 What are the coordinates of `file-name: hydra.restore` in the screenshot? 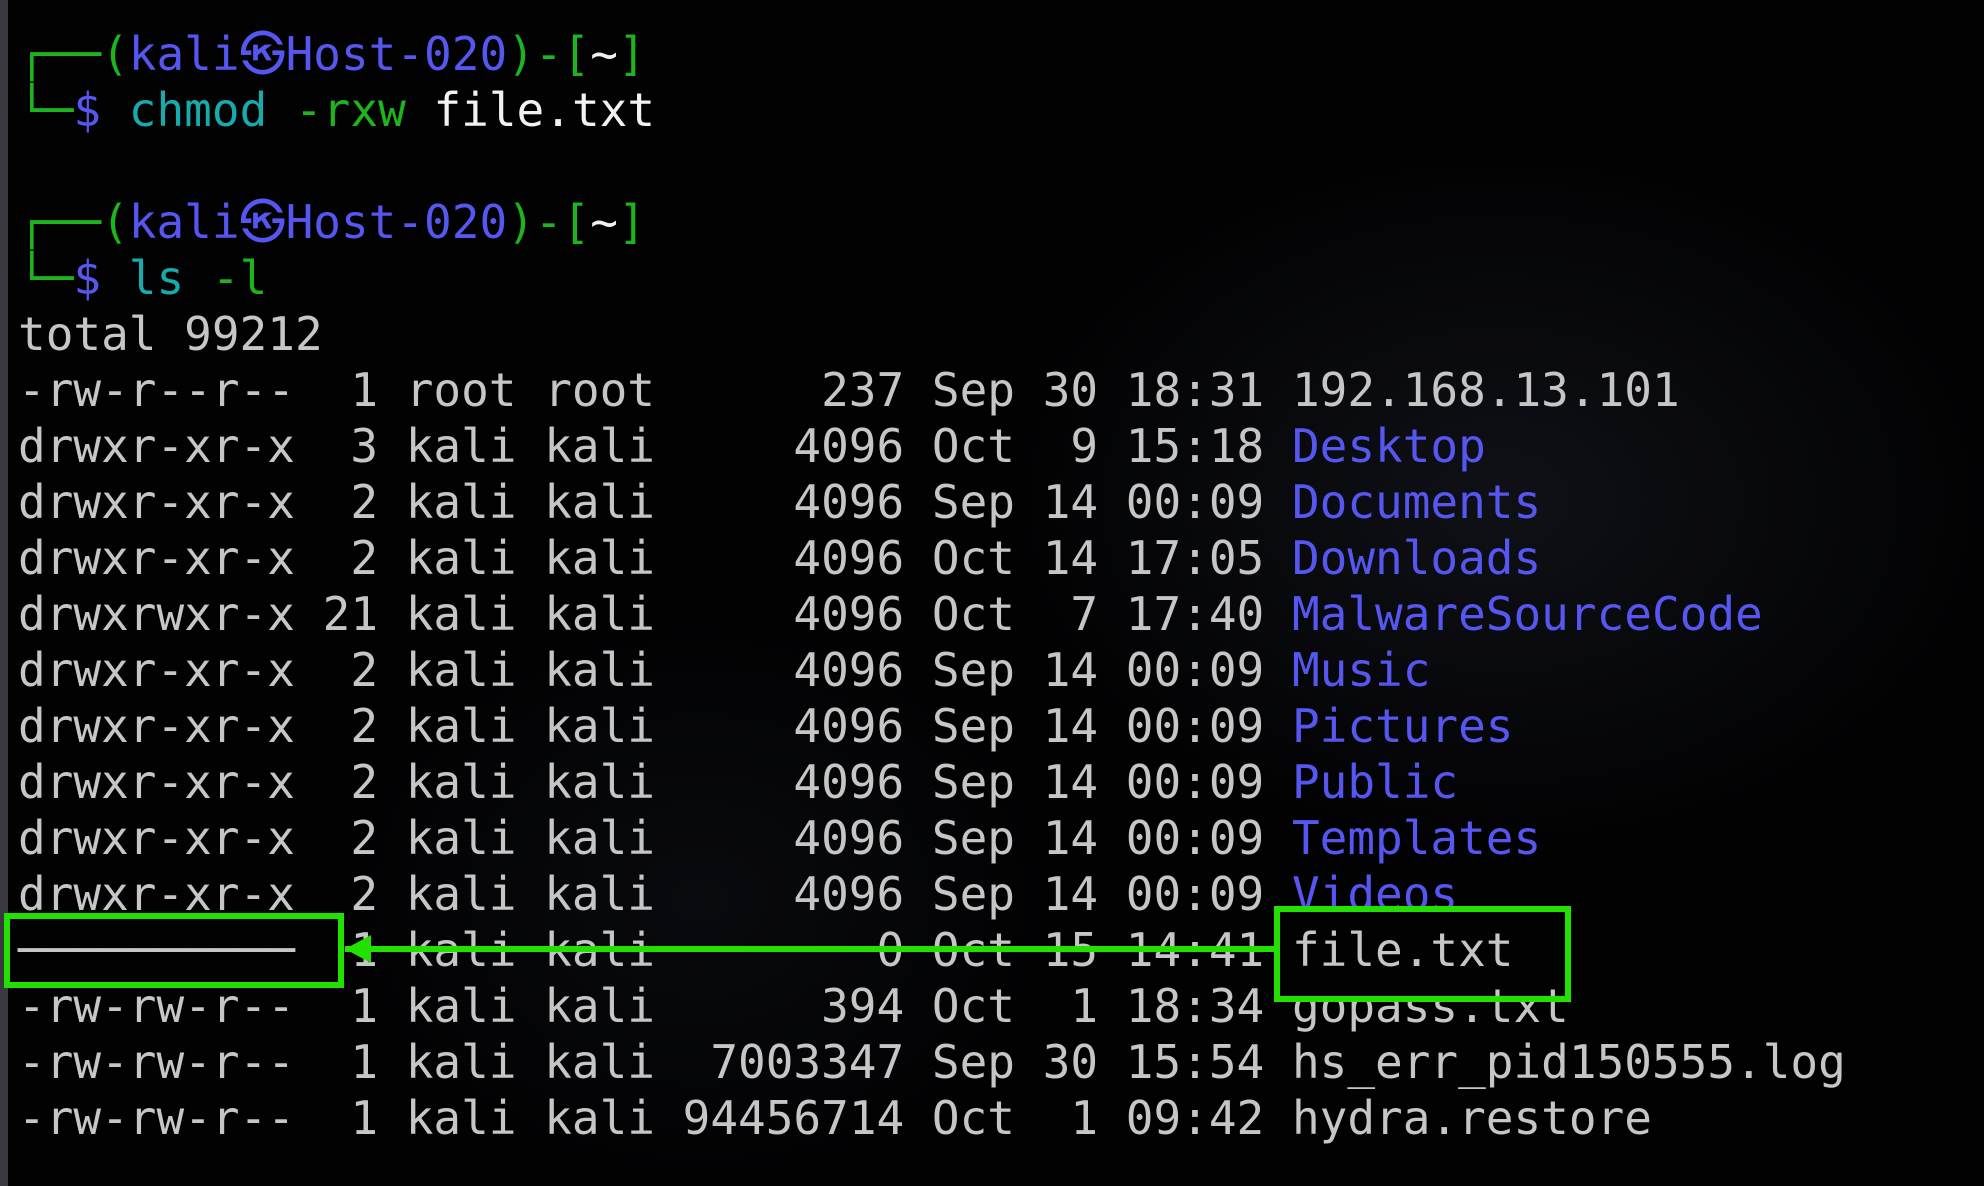 It's located at (1471, 1118).